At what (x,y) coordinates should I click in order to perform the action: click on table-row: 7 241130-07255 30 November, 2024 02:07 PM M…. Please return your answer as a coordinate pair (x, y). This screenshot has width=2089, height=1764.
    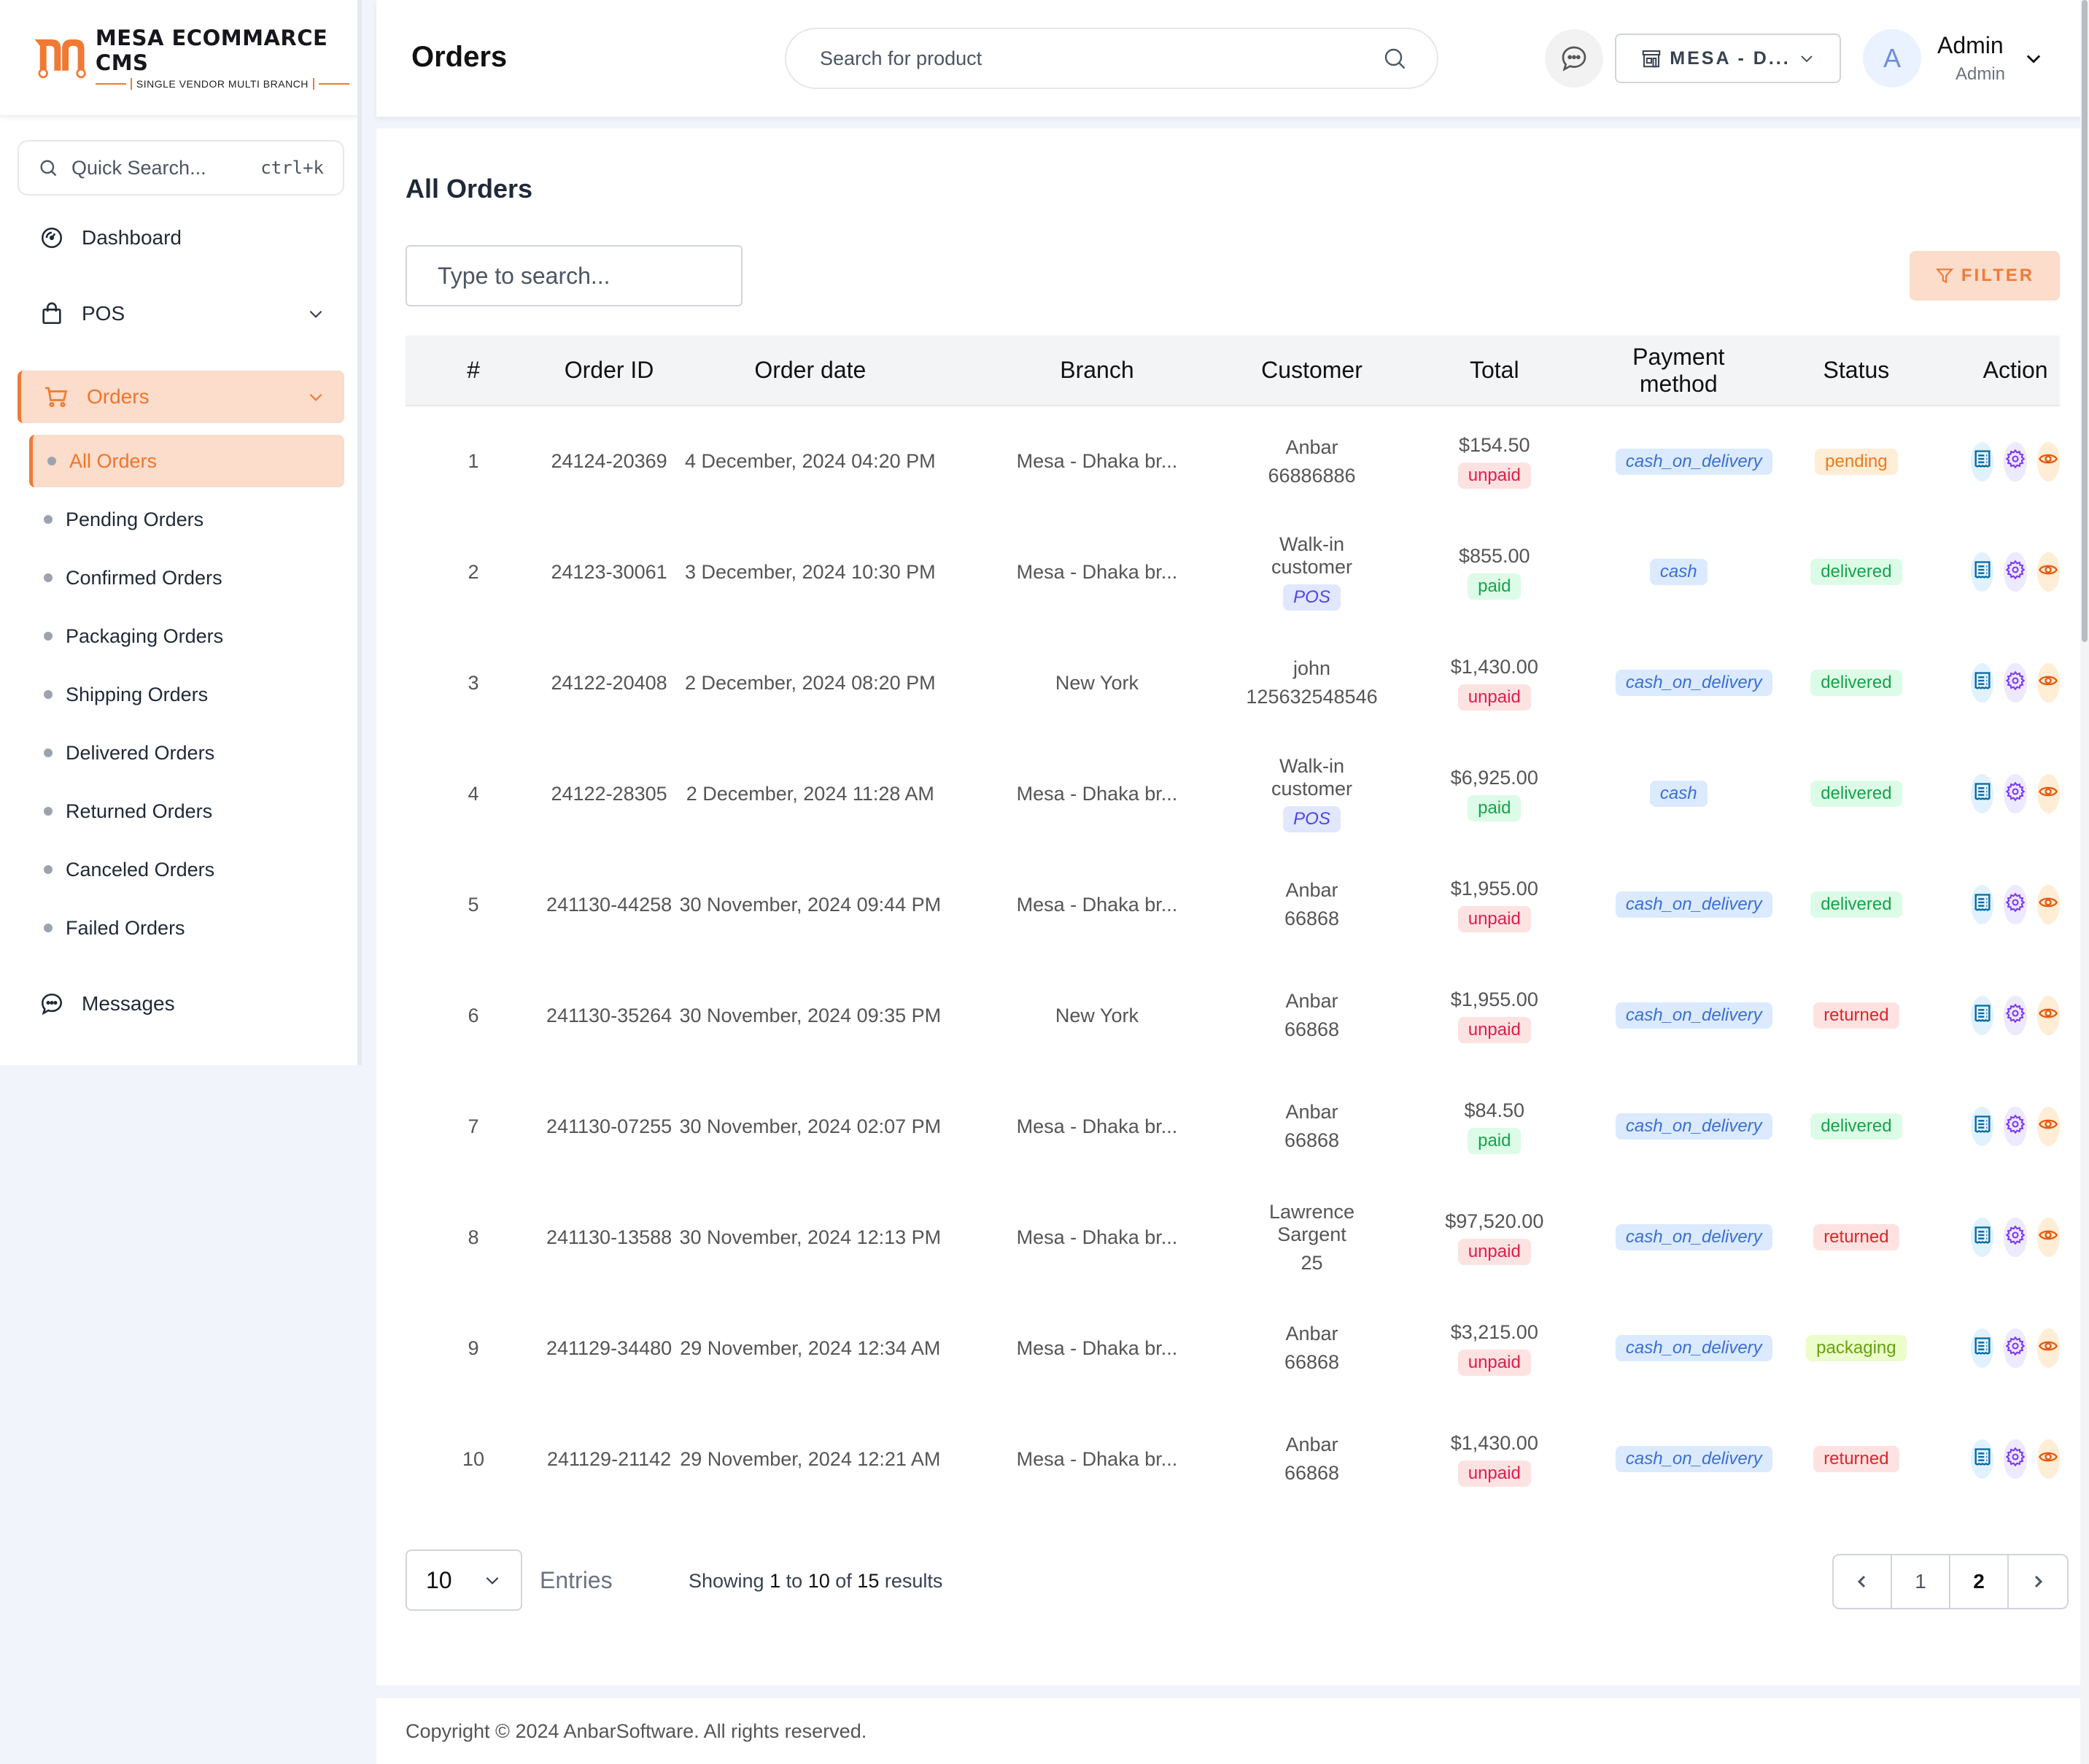
    Looking at the image, I should click on (1233, 1126).